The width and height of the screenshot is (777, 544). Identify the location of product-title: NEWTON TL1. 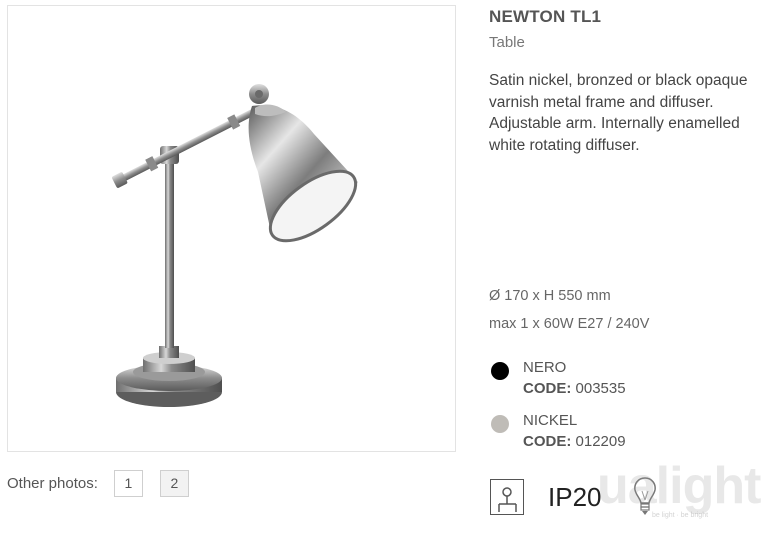
(545, 16).